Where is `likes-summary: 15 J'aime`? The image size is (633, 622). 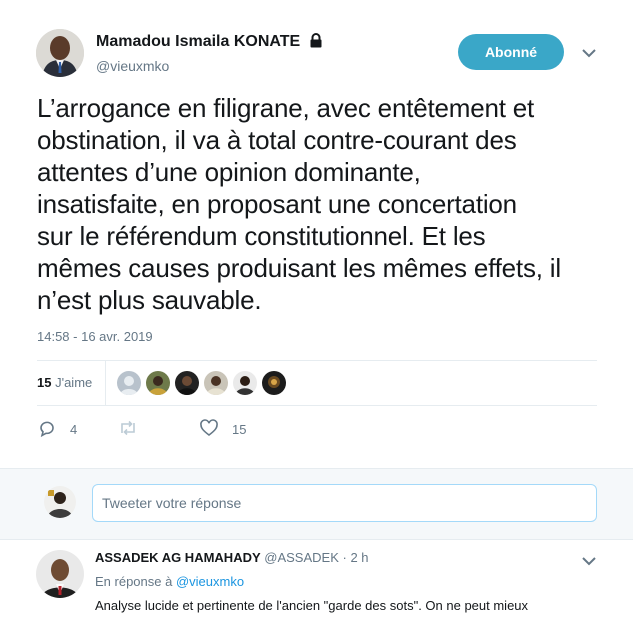
likes-summary: 15 J'aime is located at coordinates (64, 382).